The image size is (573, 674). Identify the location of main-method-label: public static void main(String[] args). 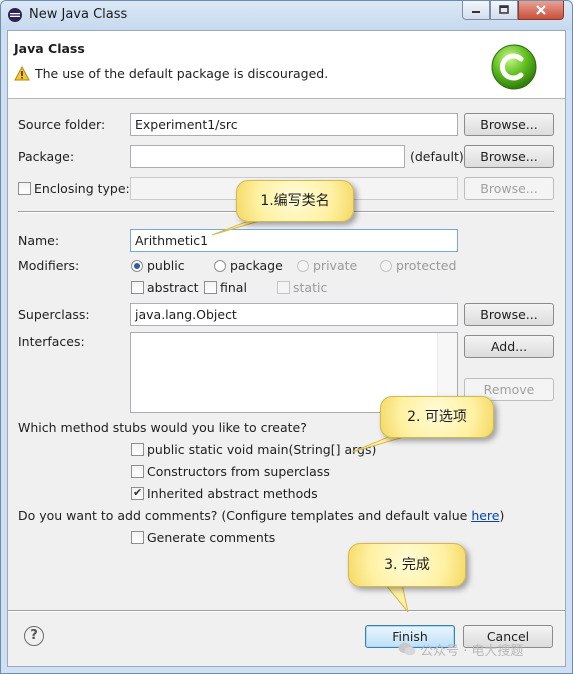
(262, 449).